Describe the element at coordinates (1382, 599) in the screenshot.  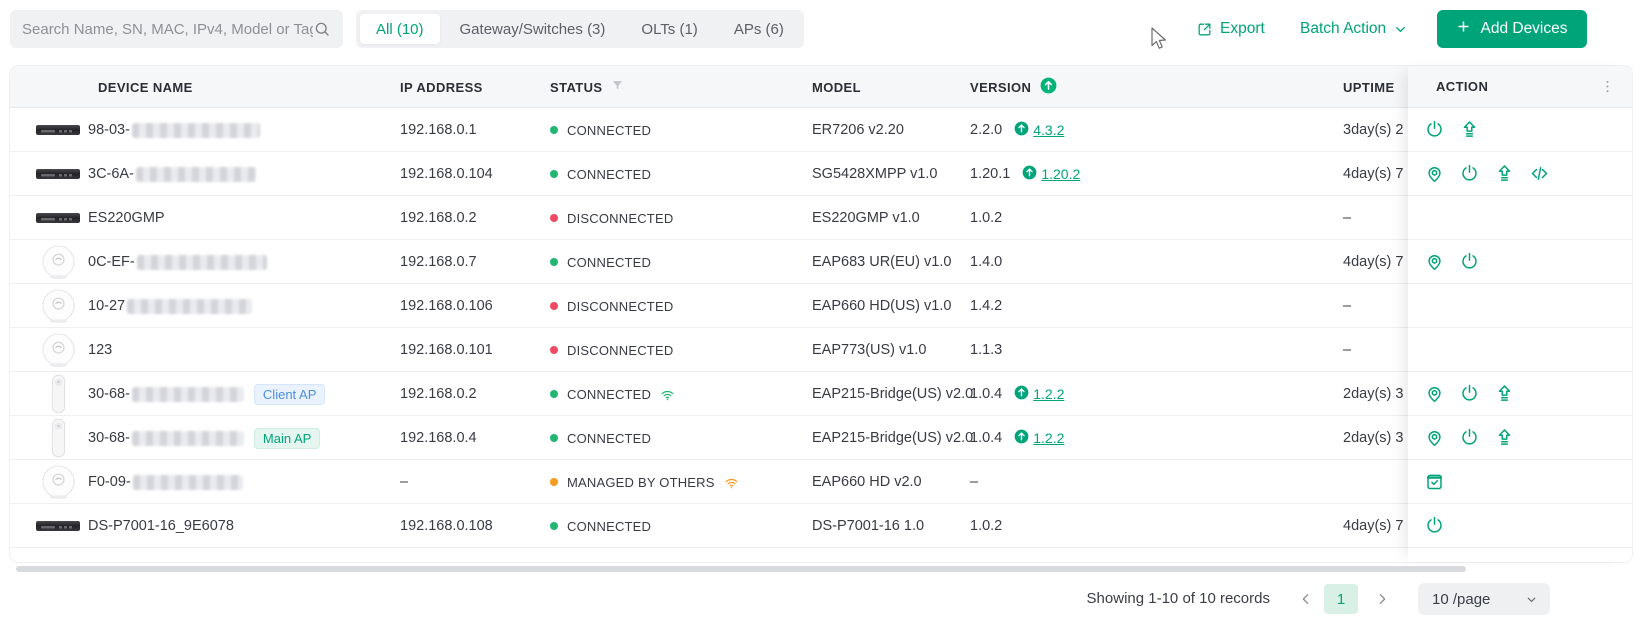
I see `next-page-button` at that location.